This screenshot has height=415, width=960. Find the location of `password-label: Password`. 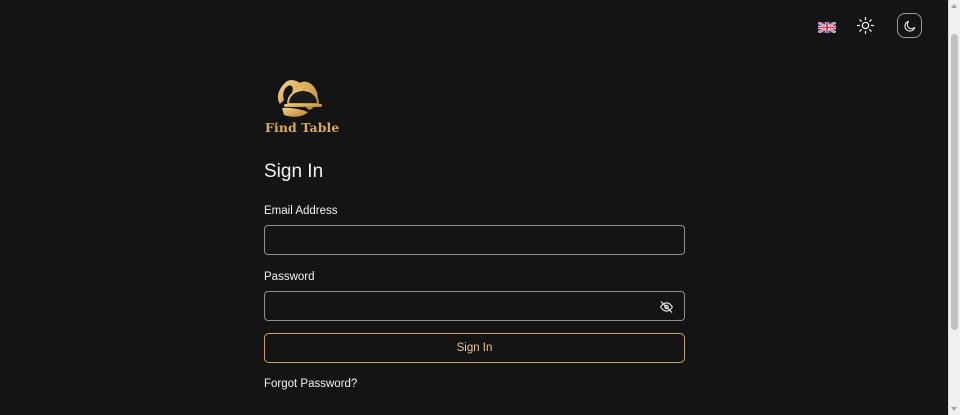

password-label: Password is located at coordinates (289, 277).